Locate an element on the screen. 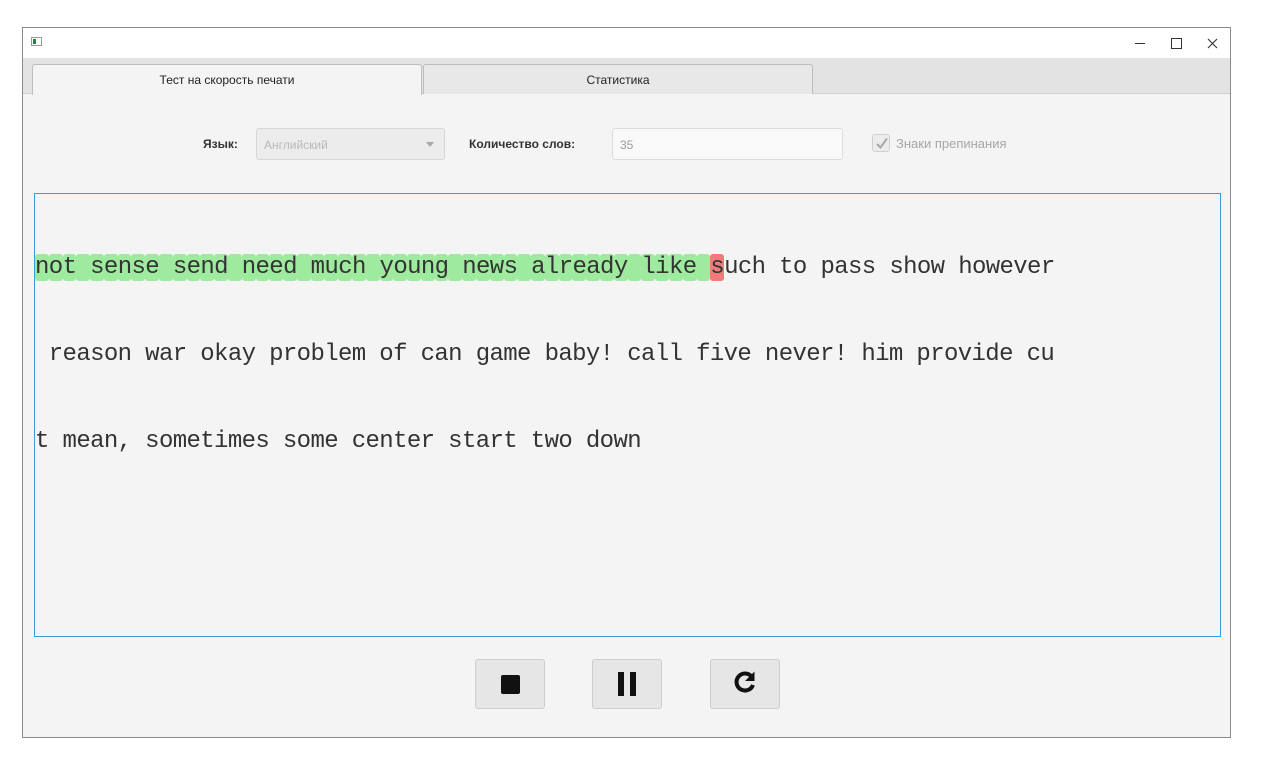 The height and width of the screenshot is (763, 1266). typed-correct-char: m is located at coordinates (317, 267).